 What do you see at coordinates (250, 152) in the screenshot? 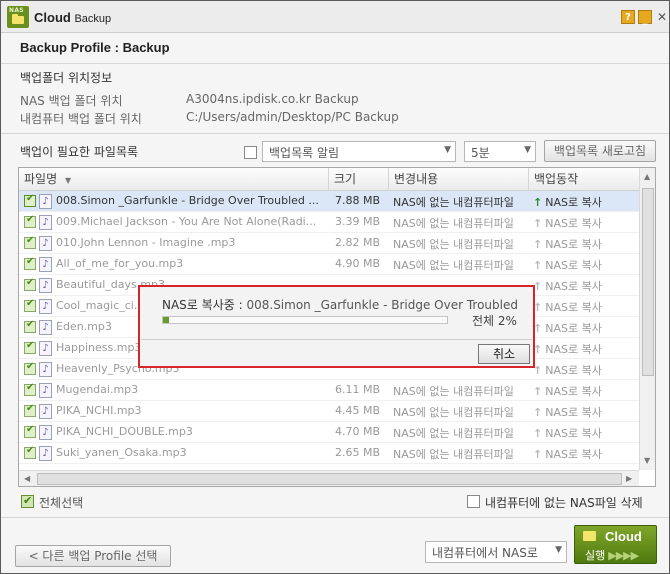
I see `notify-checkbox` at bounding box center [250, 152].